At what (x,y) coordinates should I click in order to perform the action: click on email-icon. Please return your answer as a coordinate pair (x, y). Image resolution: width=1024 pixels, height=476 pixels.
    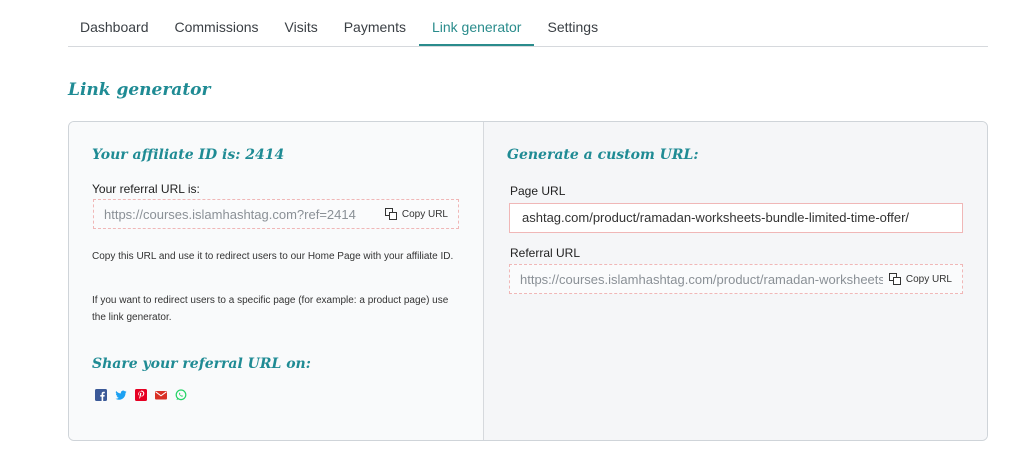
    Looking at the image, I should click on (161, 394).